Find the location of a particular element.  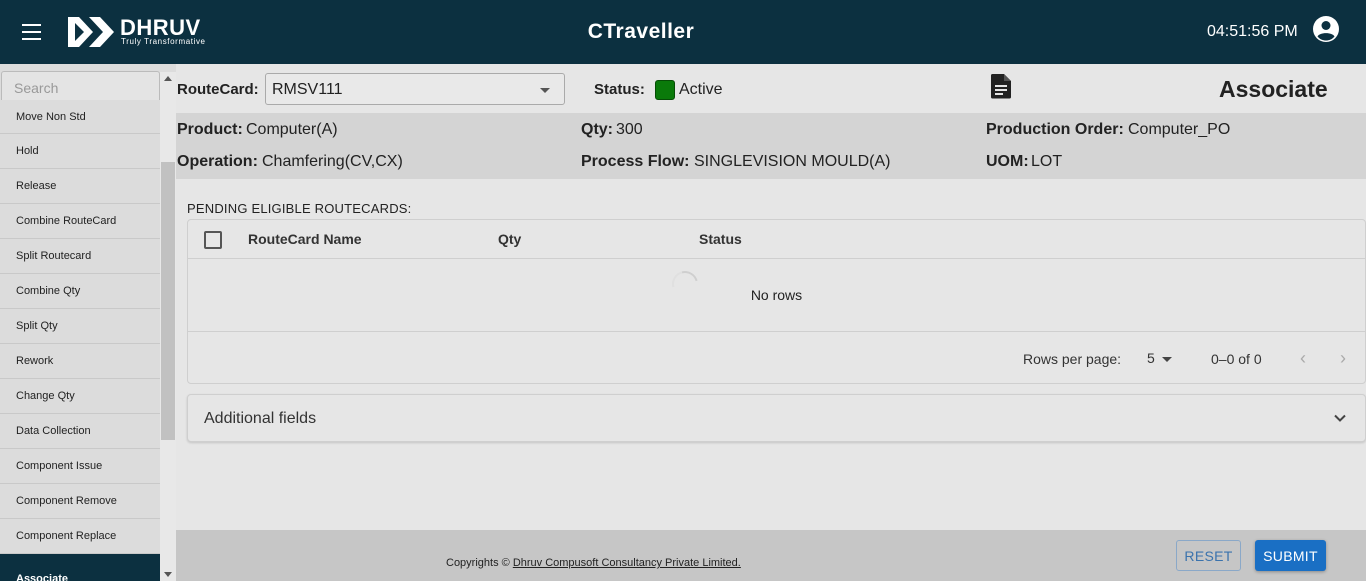

clock-display: 04:51:56 PM is located at coordinates (1252, 31).